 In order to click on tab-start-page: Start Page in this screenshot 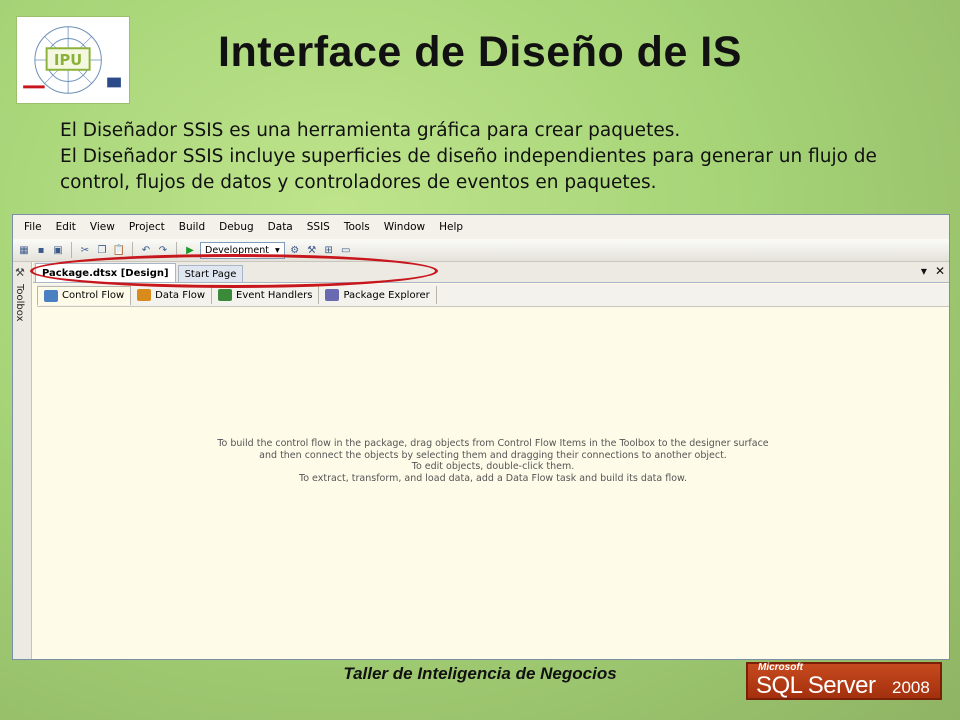, I will do `click(210, 273)`.